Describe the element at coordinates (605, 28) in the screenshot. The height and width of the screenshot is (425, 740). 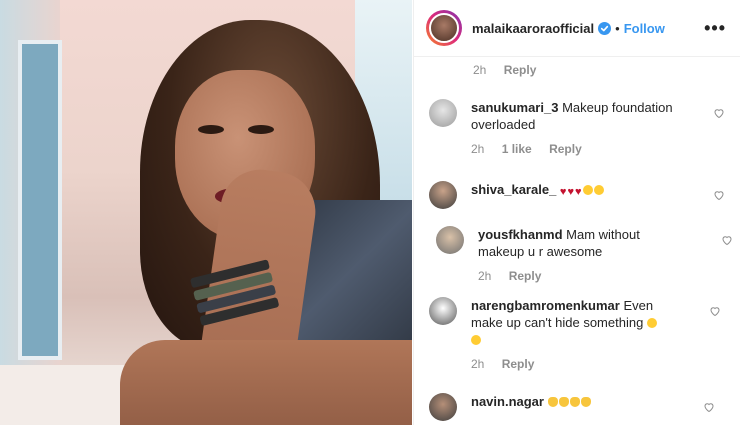
I see `verified-badge-icon` at that location.